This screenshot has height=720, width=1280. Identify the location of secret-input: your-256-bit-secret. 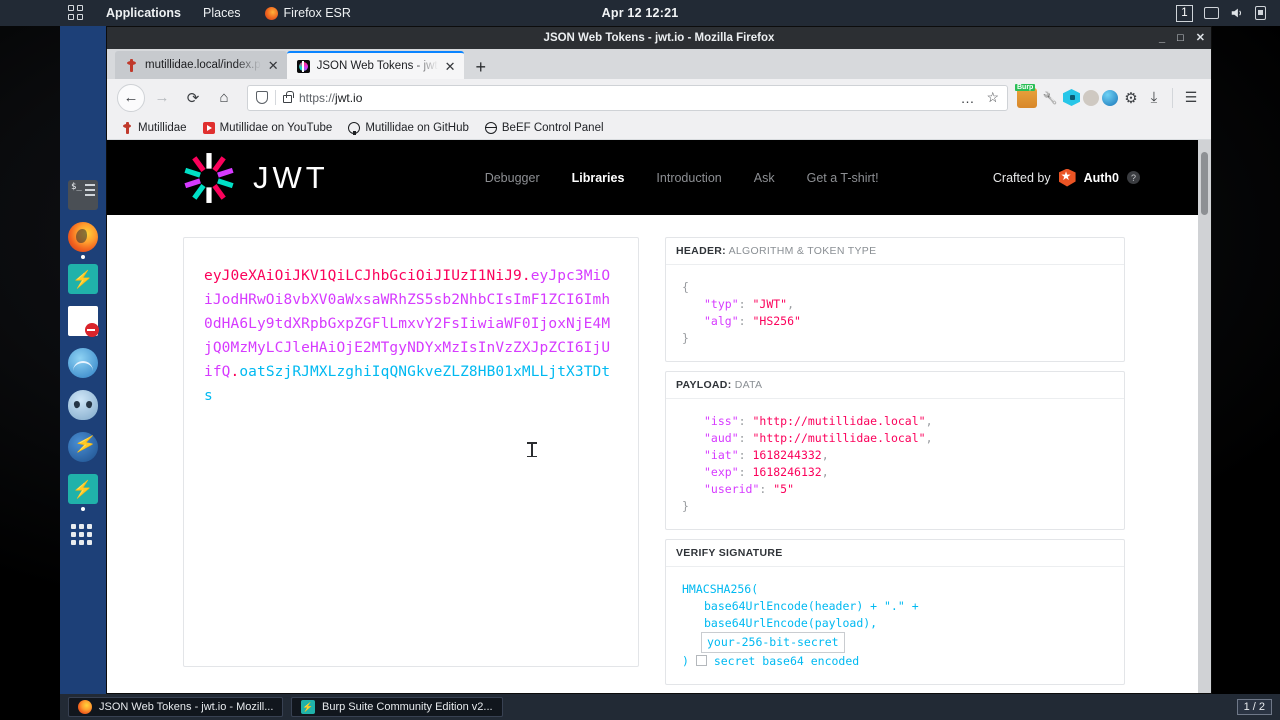
(773, 642).